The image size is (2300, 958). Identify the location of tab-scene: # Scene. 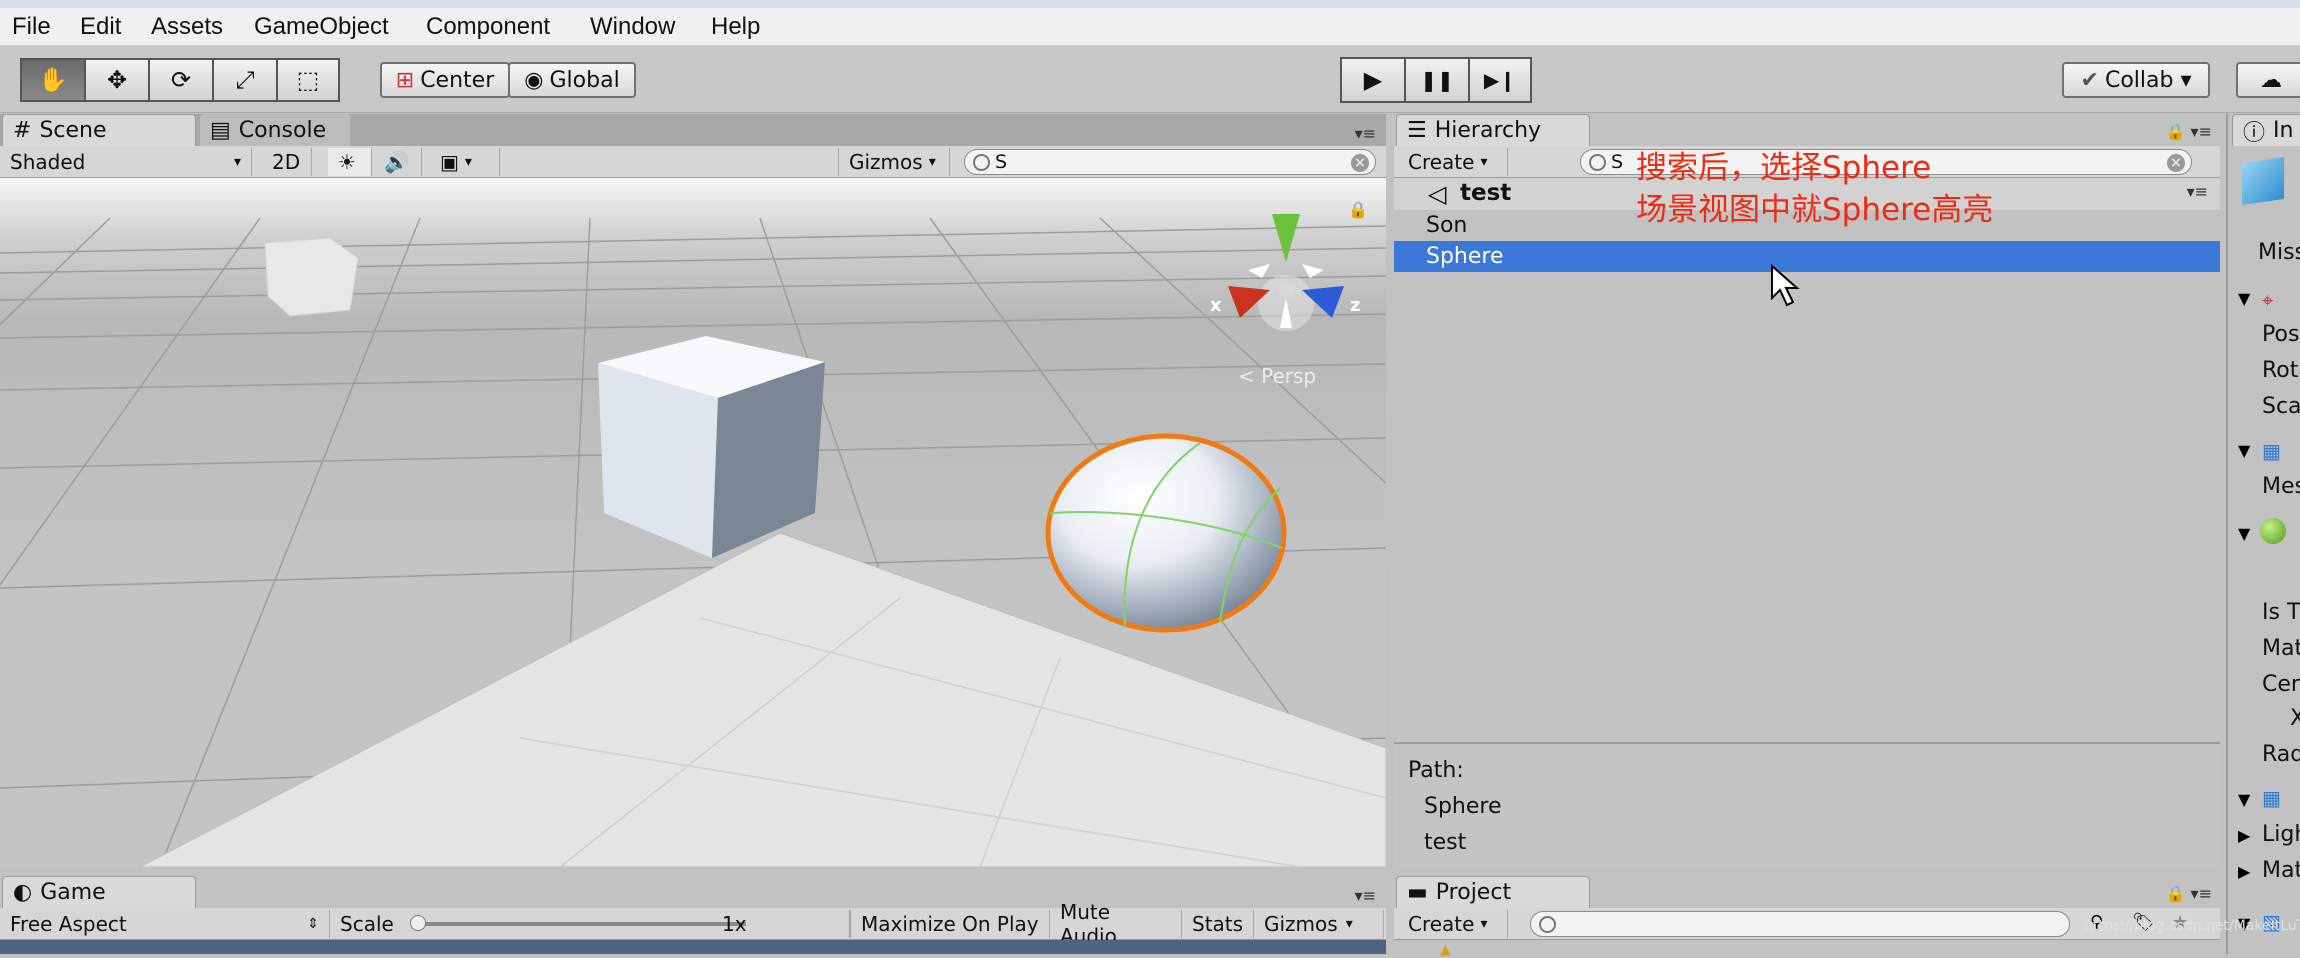
(99, 130).